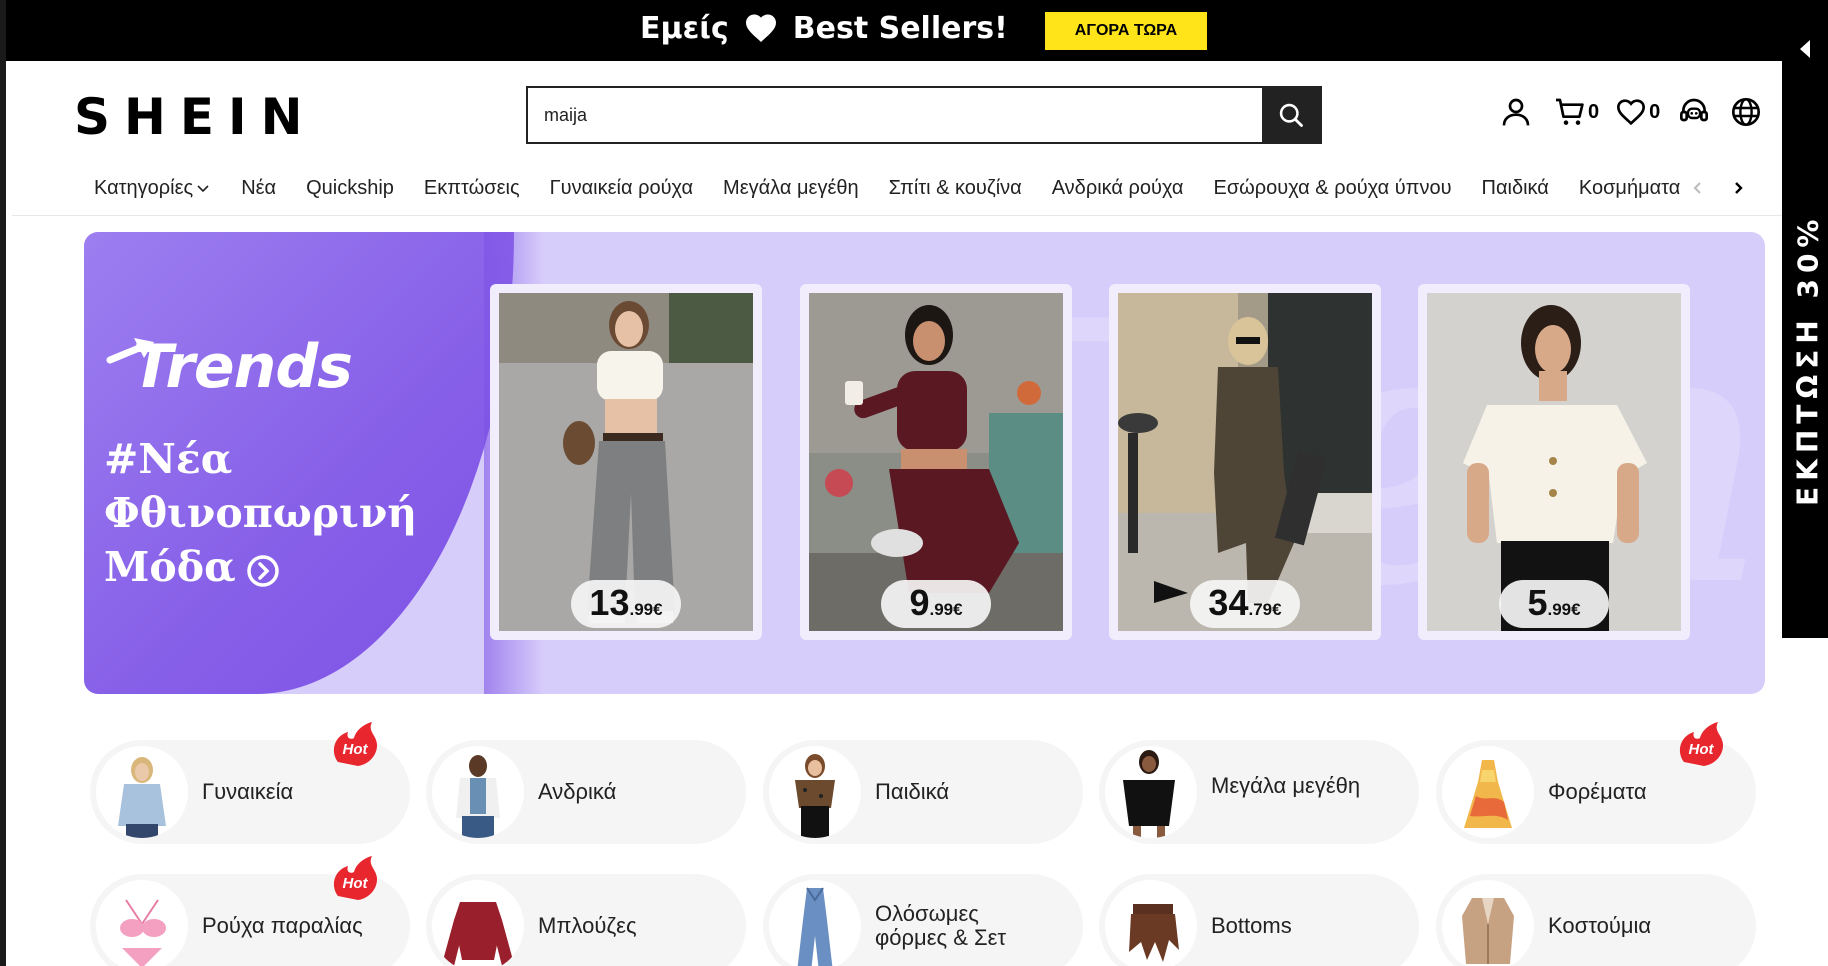 The image size is (1828, 966). I want to click on price-tag: 9.99€, so click(936, 604).